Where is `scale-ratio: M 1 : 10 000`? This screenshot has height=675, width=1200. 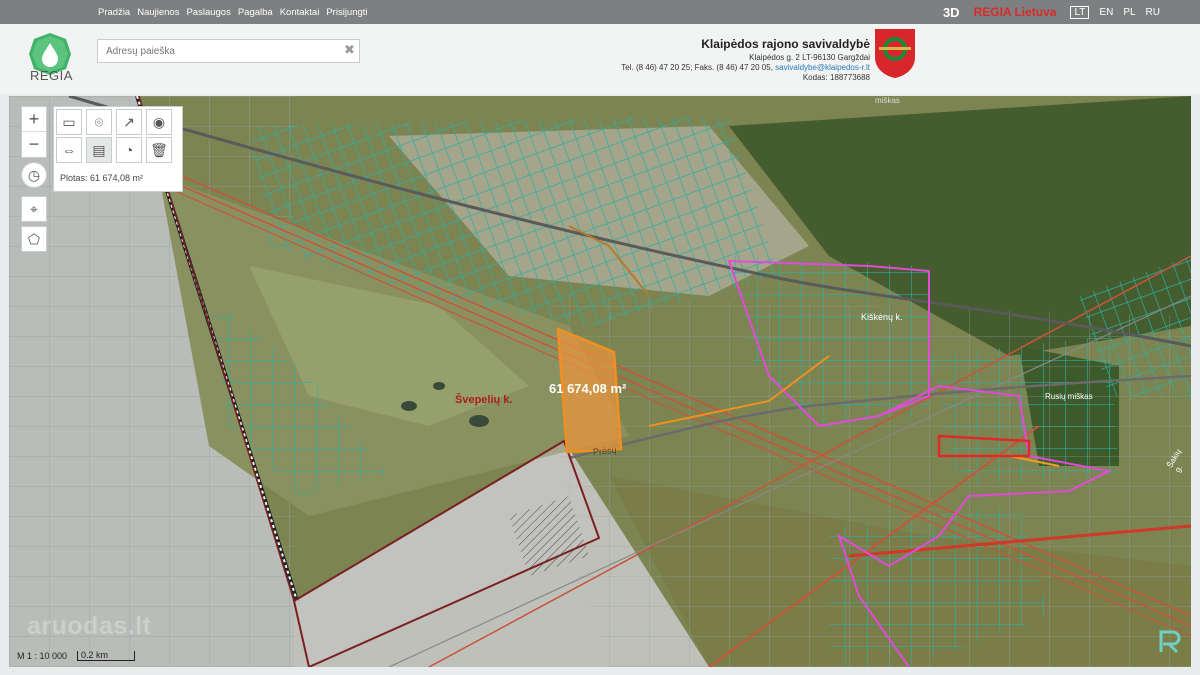 scale-ratio: M 1 : 10 000 is located at coordinates (42, 656).